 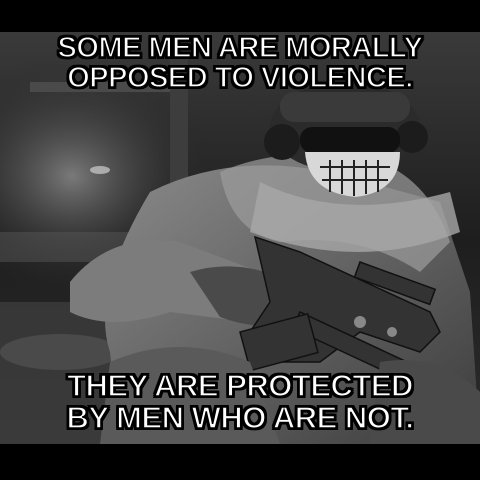 I want to click on bottom-text-line-1: THEY ARE PROTECTED, so click(x=240, y=385).